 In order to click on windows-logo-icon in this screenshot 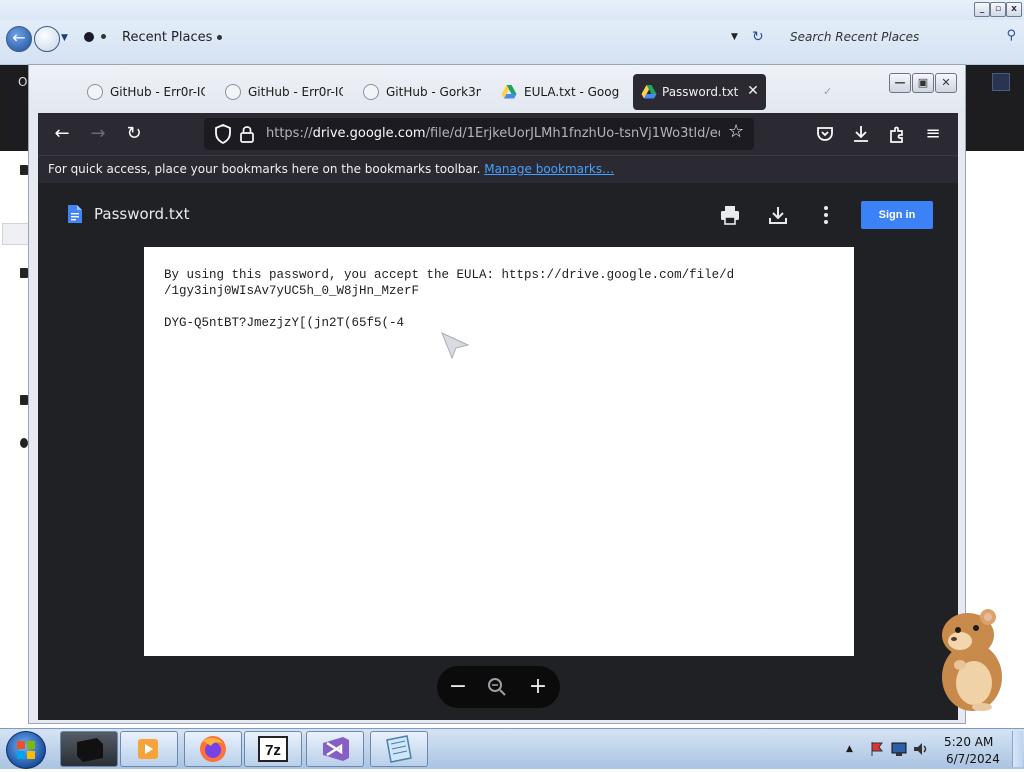, I will do `click(26, 750)`.